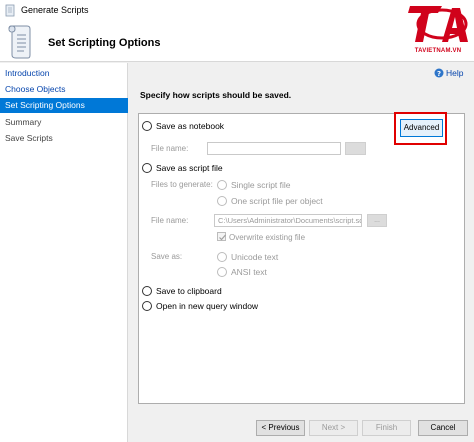  Describe the element at coordinates (23, 122) in the screenshot. I see `sidebar-item-summary: Summary` at that location.